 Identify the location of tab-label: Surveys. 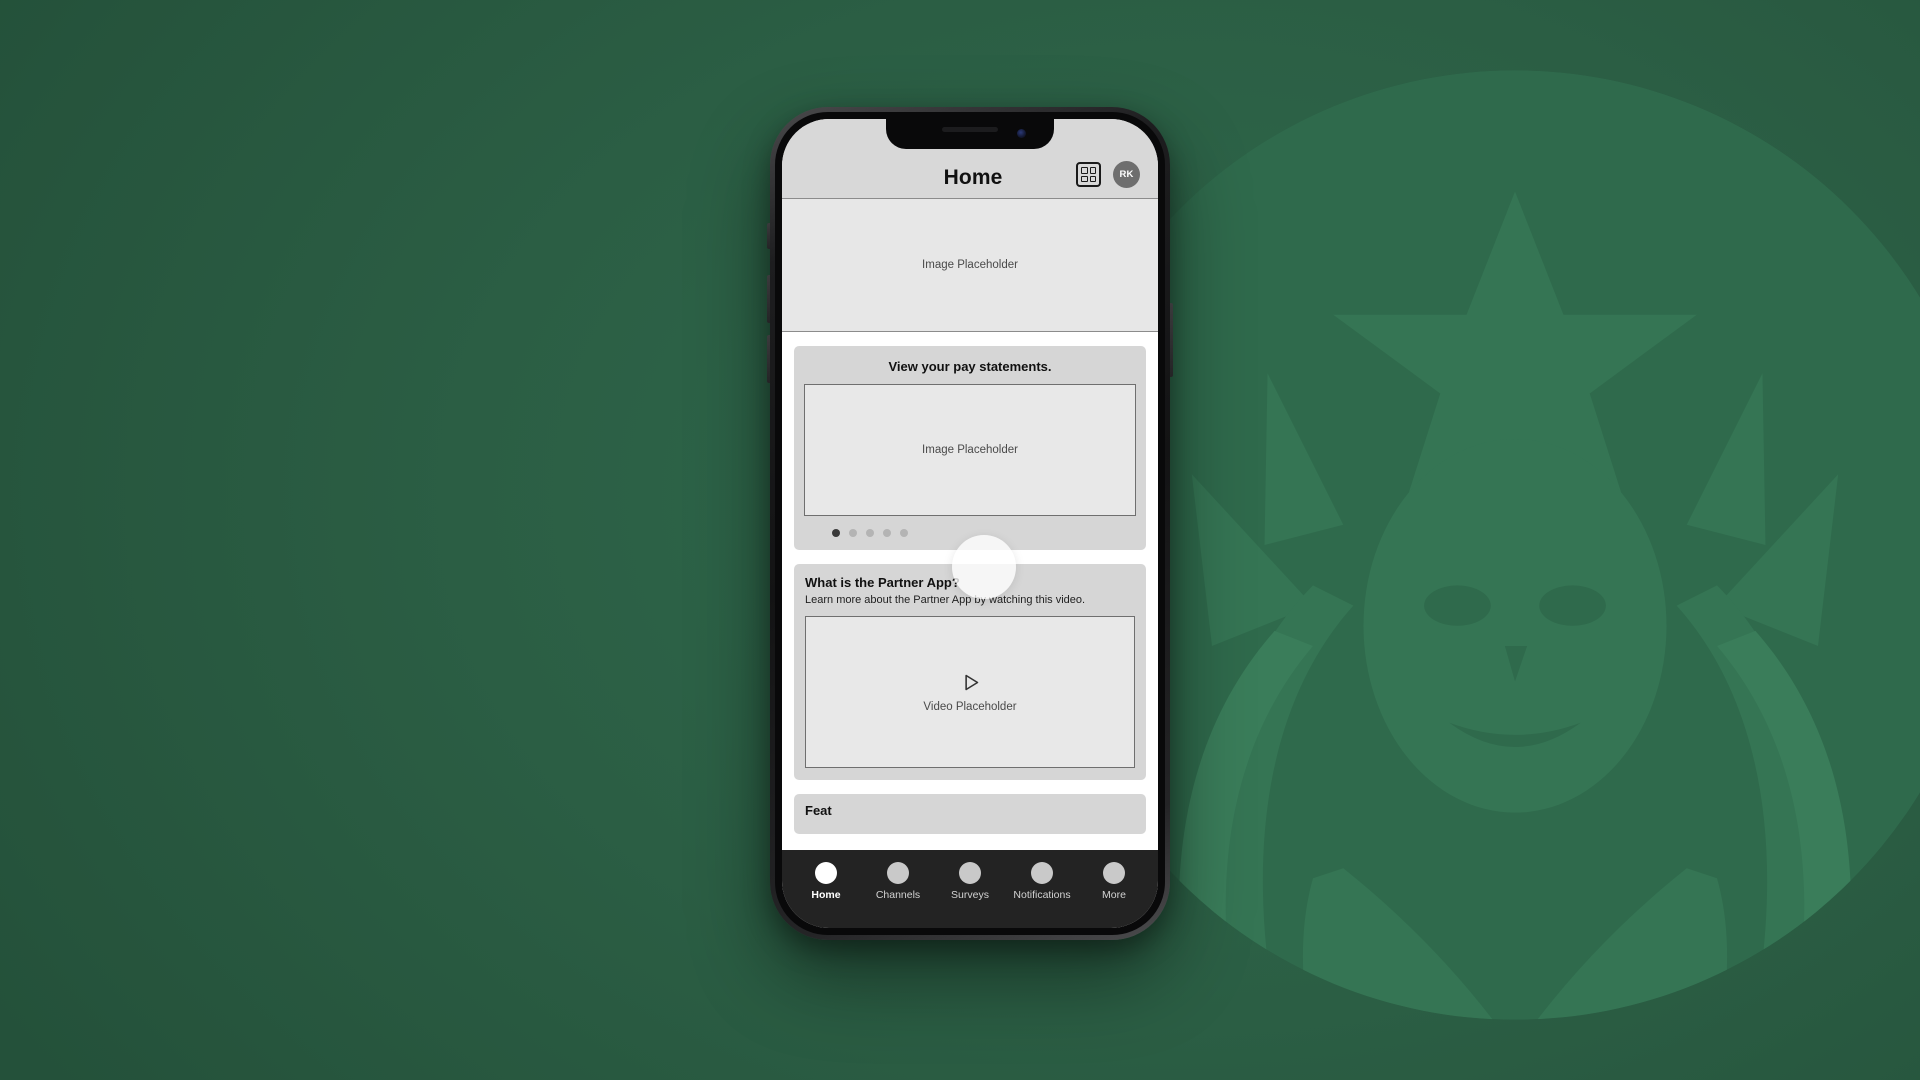
(970, 895).